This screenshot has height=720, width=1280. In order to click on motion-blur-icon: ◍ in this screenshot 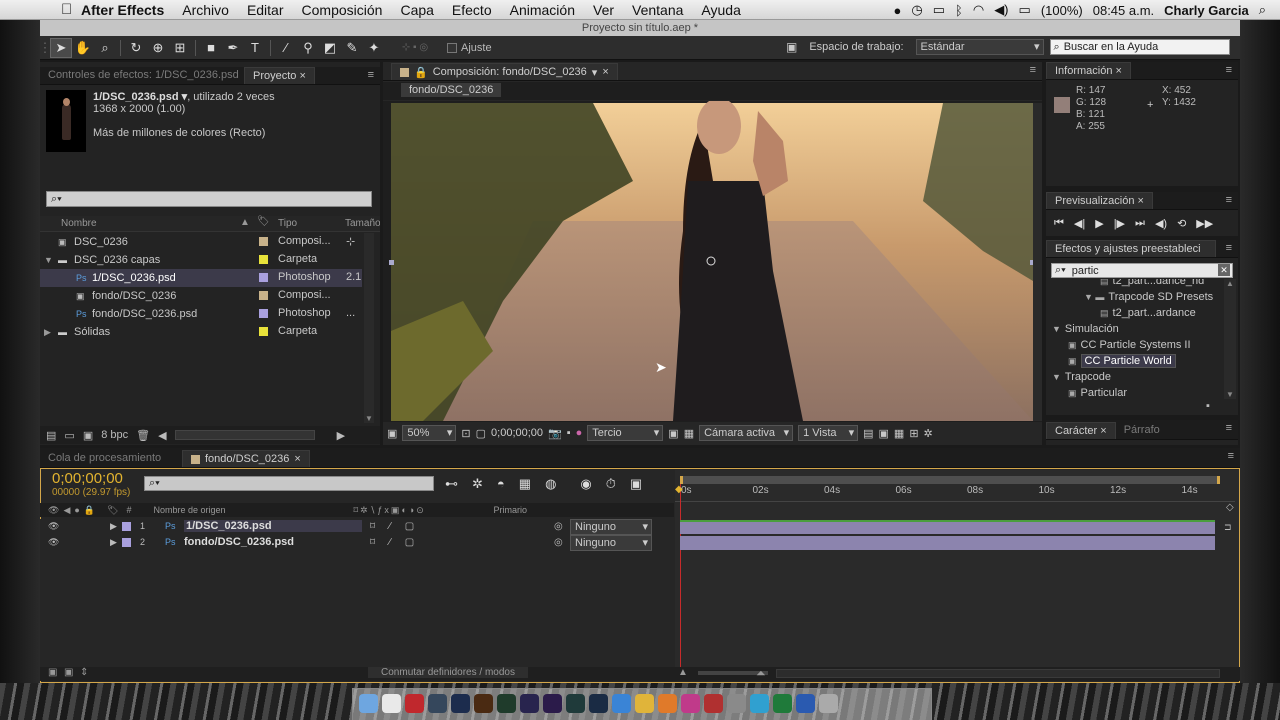, I will do `click(550, 484)`.